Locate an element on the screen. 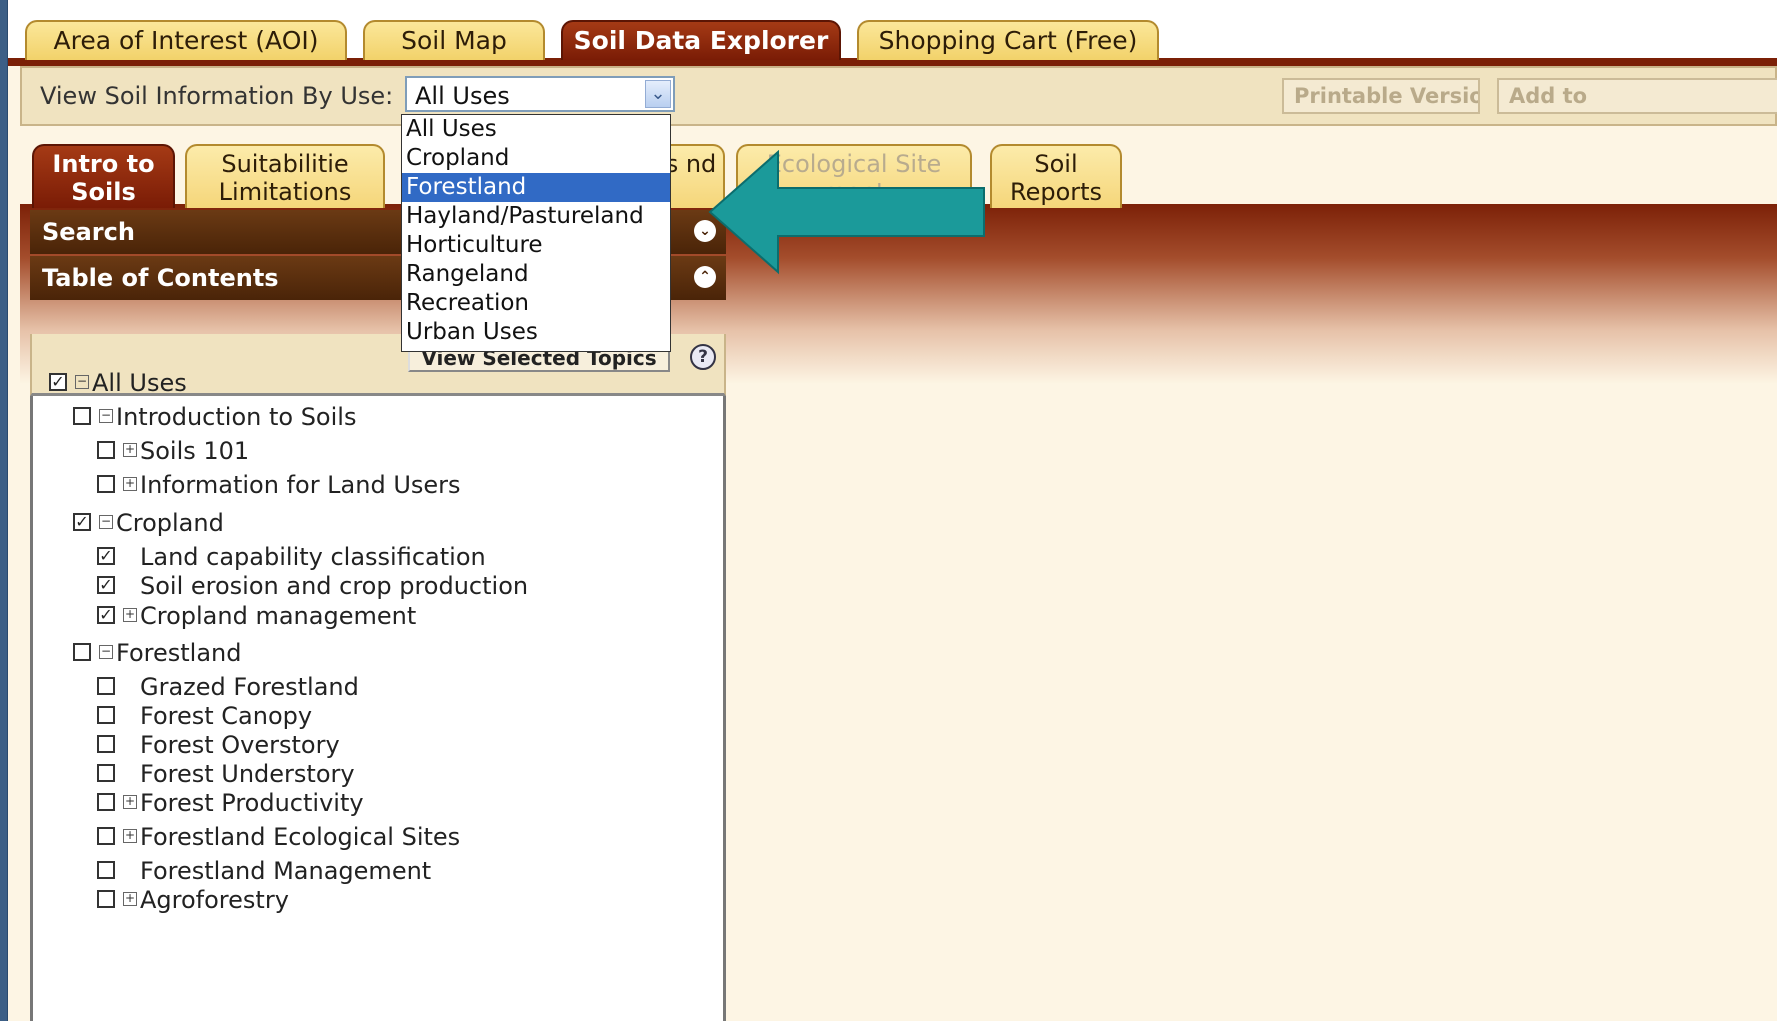 Image resolution: width=1777 pixels, height=1021 pixels. toc-item-cropland-management: ✓ + Cropland management is located at coordinates (256, 616).